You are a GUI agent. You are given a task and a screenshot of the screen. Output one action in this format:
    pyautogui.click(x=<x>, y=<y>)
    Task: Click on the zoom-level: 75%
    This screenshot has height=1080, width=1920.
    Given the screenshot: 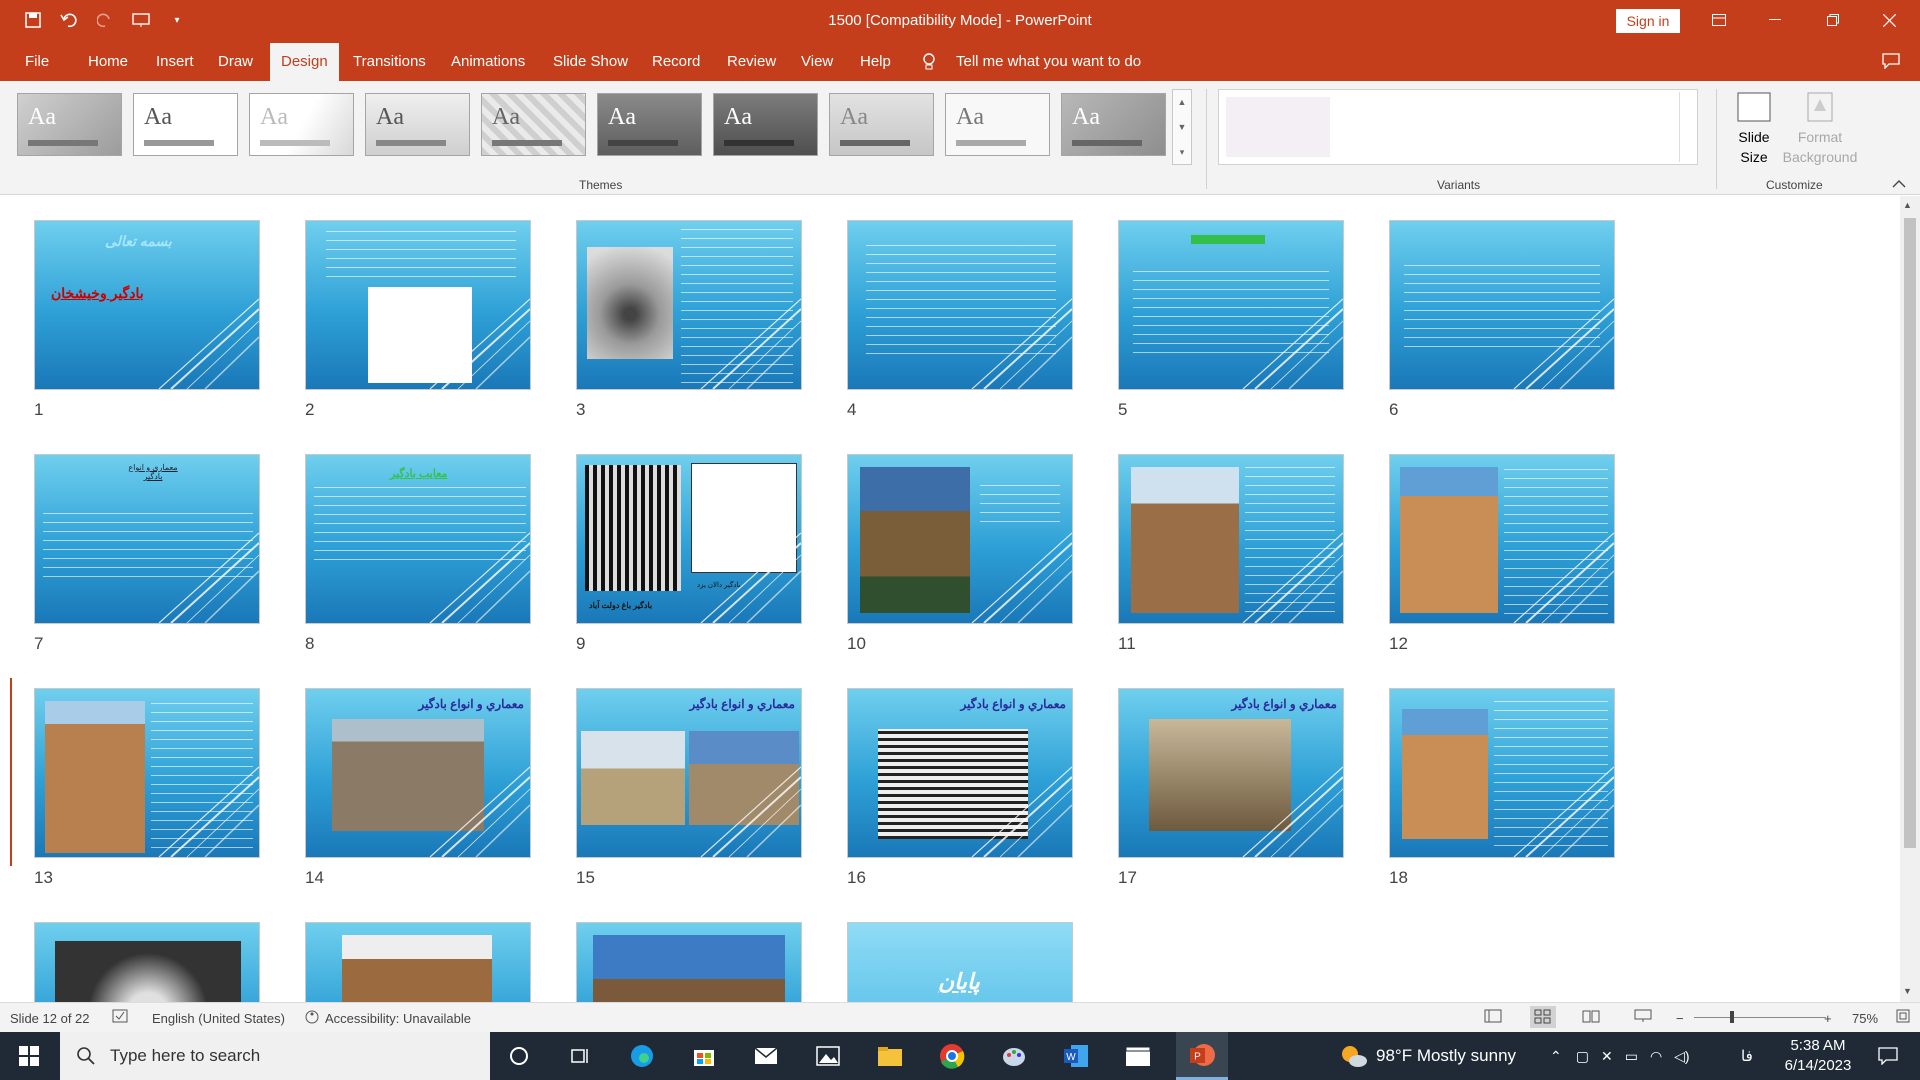 What is the action you would take?
    pyautogui.click(x=1865, y=1018)
    